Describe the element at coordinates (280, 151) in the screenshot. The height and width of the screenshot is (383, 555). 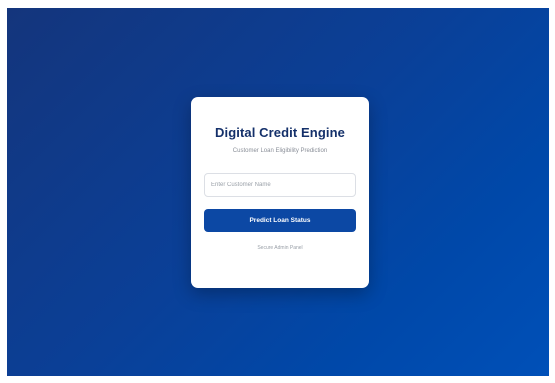
I see `app-subtitle: Customer Loan Eligibility Prediction` at that location.